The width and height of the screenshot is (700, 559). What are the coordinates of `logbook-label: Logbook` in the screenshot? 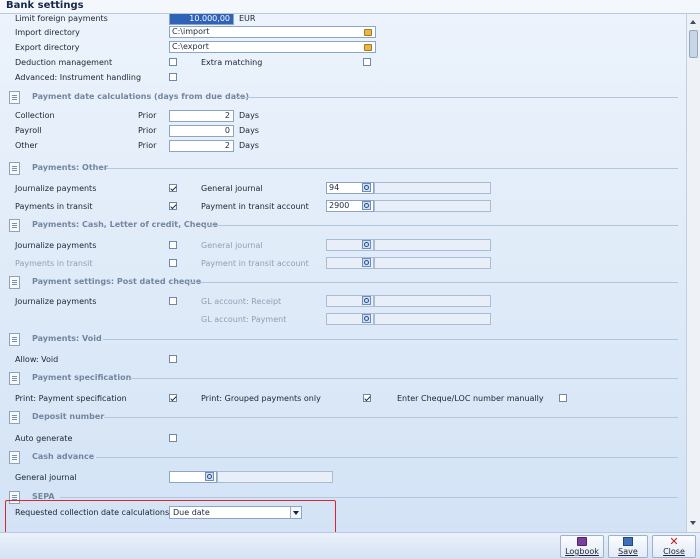 It's located at (582, 551).